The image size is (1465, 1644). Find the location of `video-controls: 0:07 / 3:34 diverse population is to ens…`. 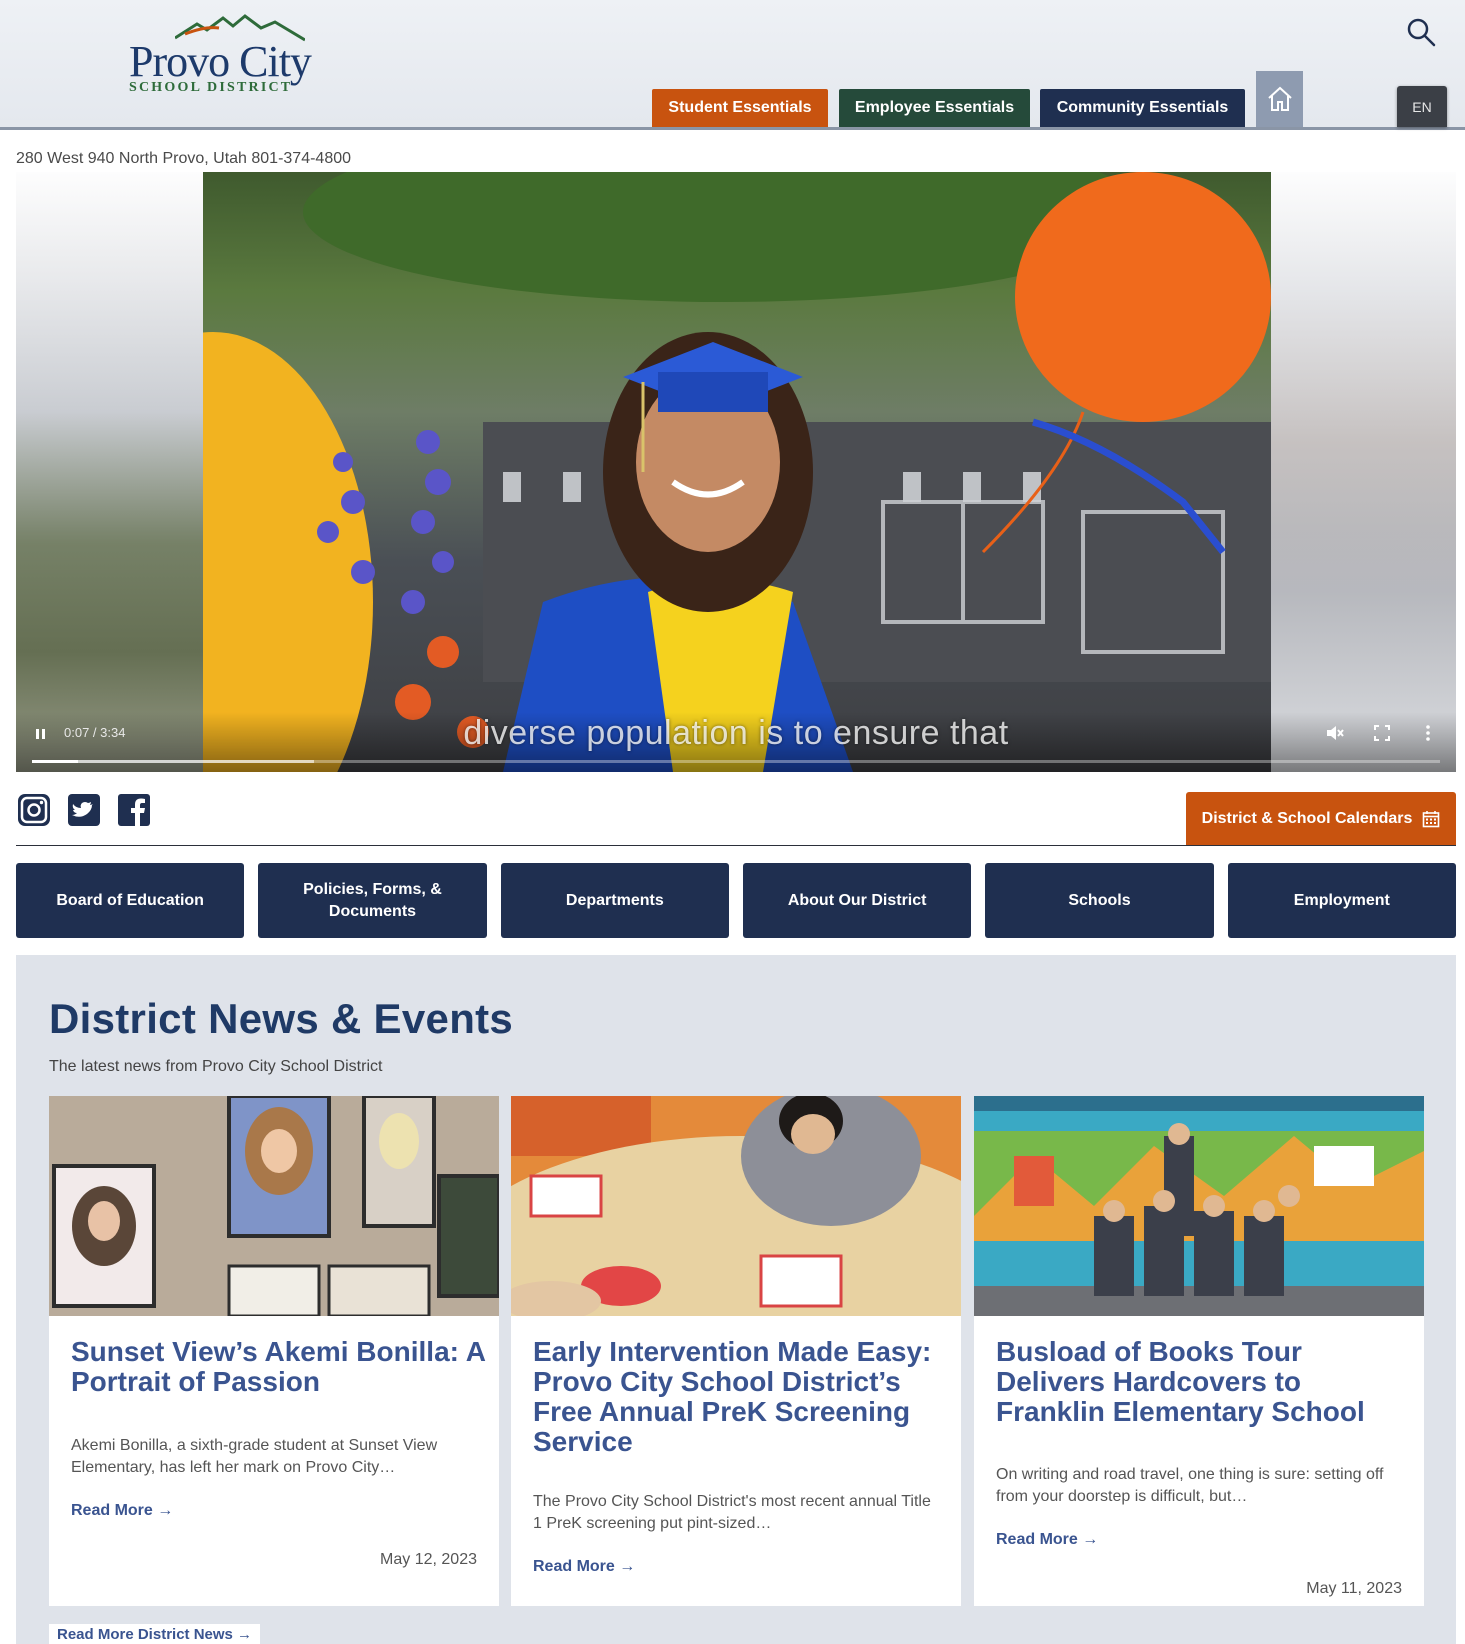

video-controls: 0:07 / 3:34 diverse population is to ens… is located at coordinates (736, 742).